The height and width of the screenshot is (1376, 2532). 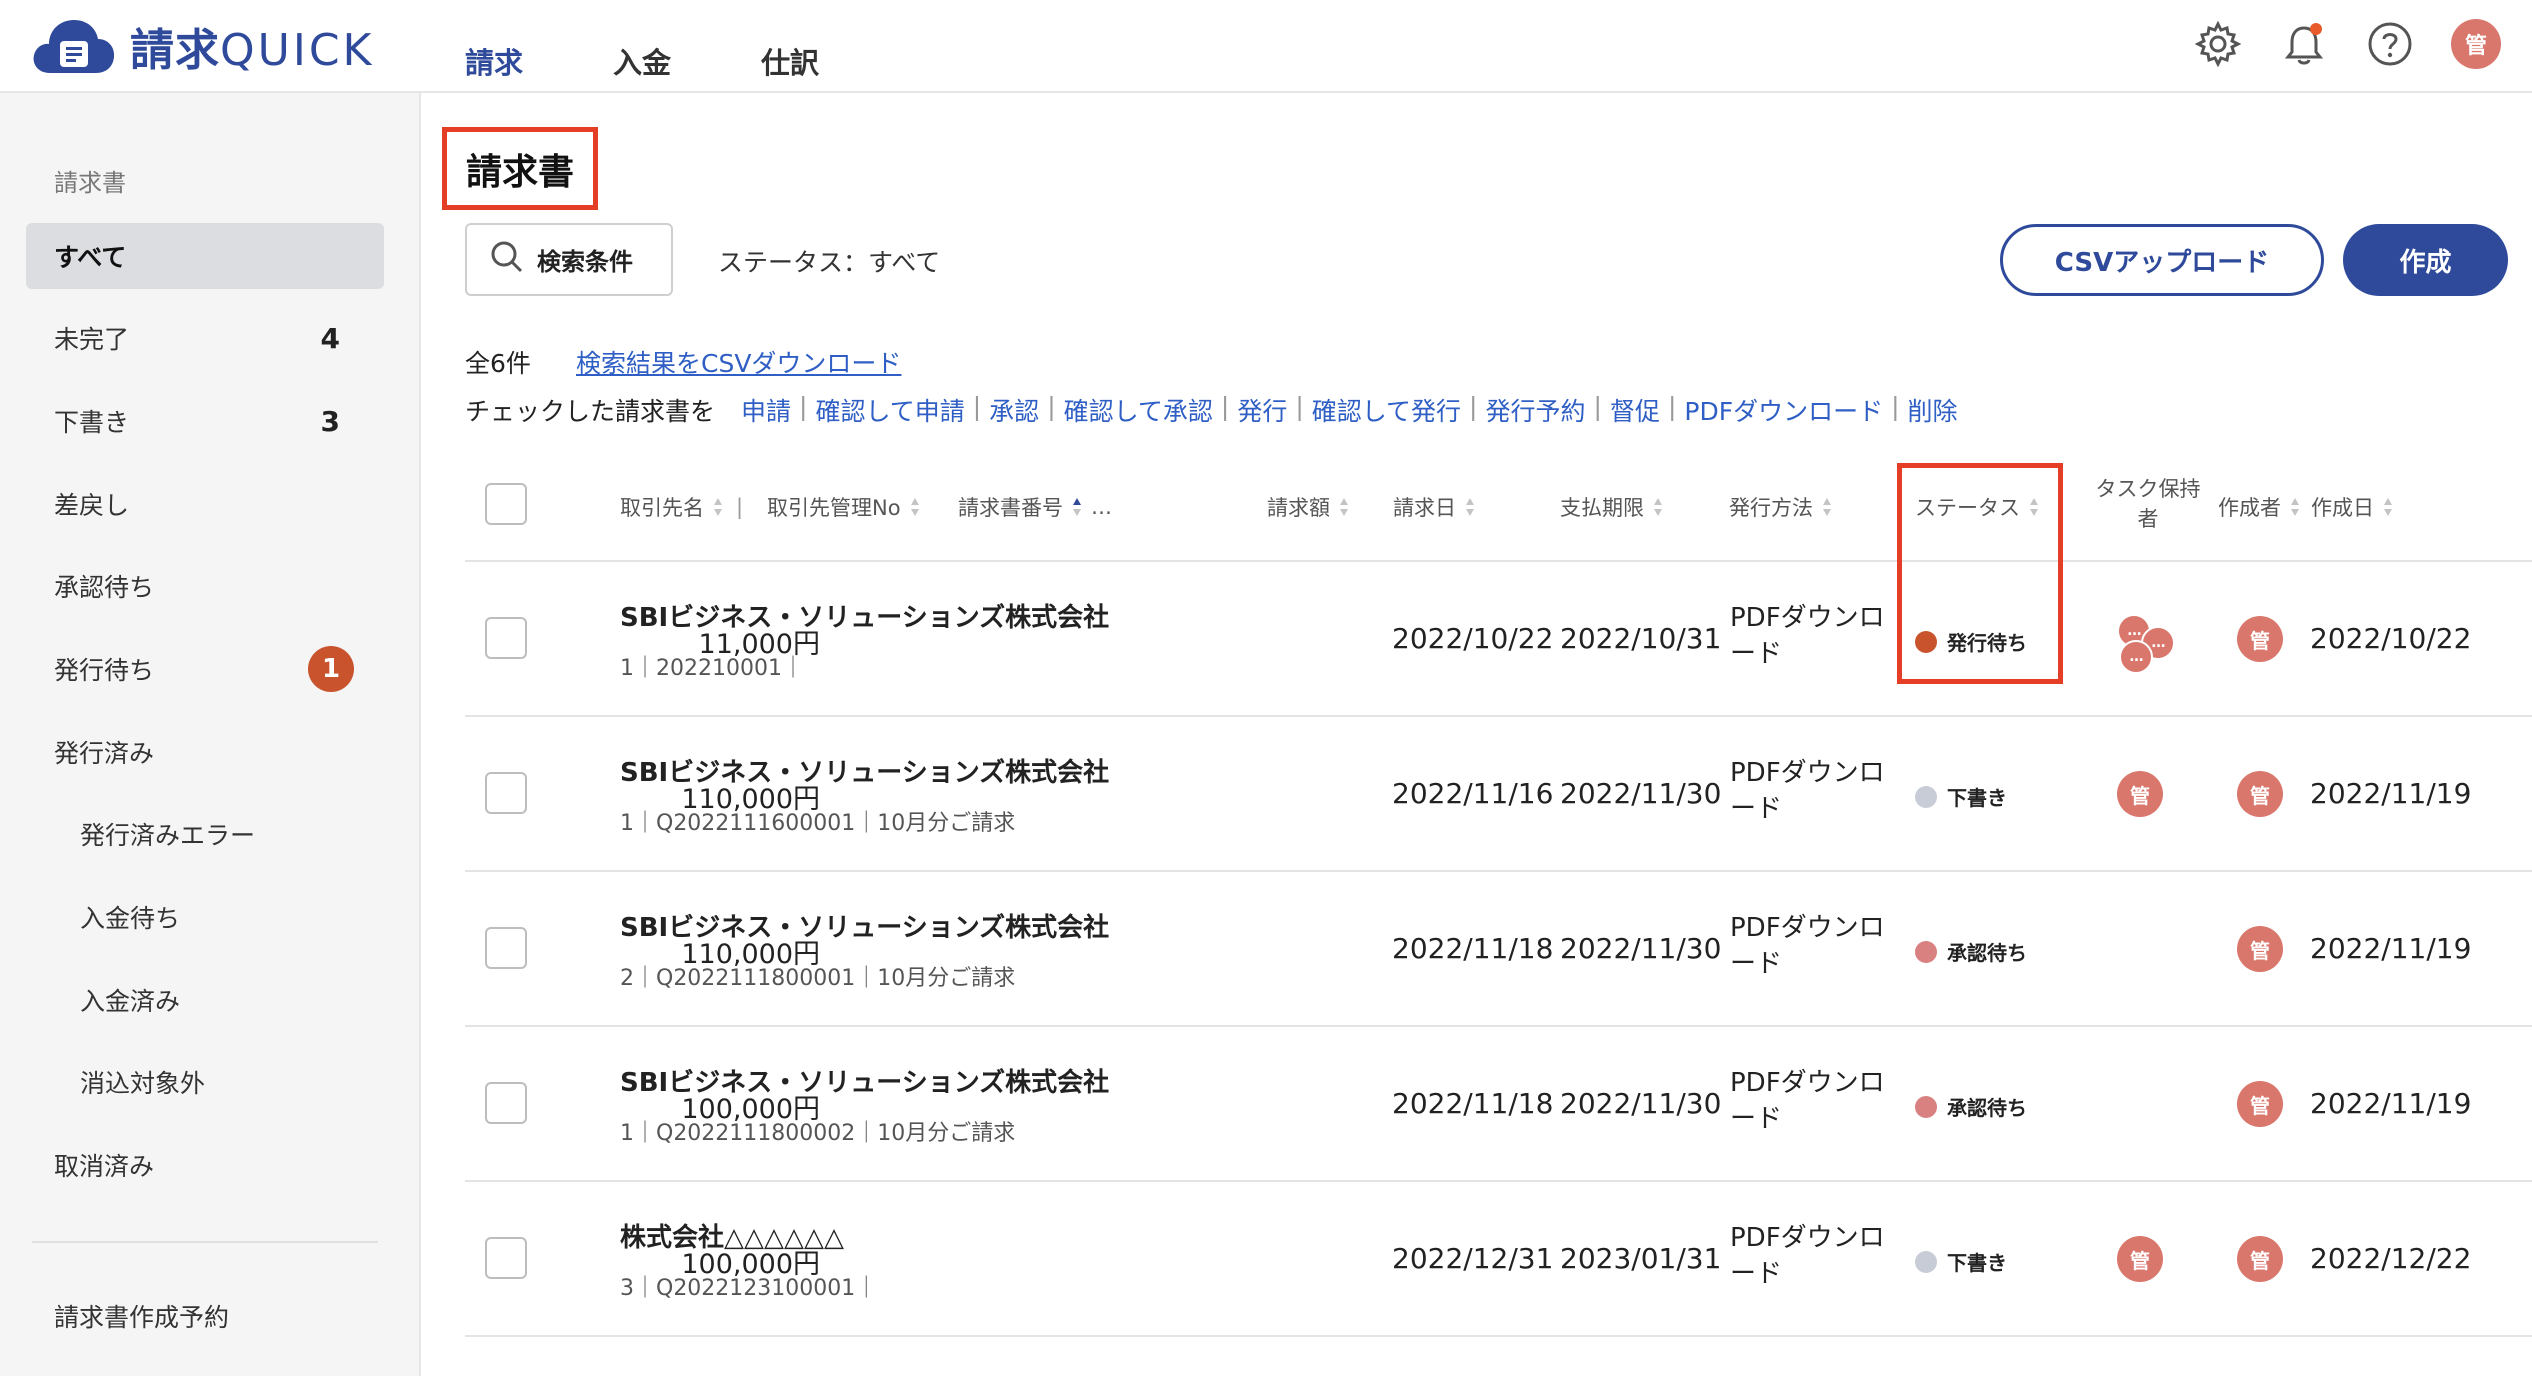 I want to click on csv-download-link: 検索結果をCSVダウンロード, so click(x=738, y=362).